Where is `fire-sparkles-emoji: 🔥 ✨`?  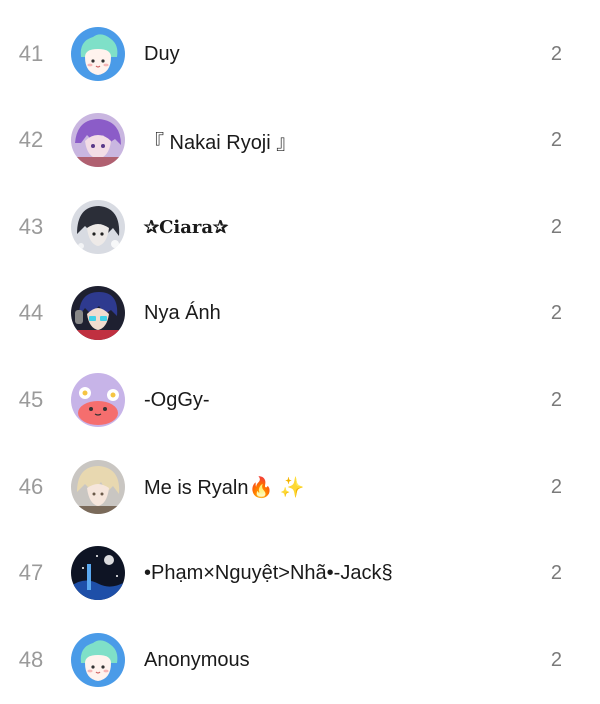
fire-sparkles-emoji: 🔥 ✨ is located at coordinates (276, 486).